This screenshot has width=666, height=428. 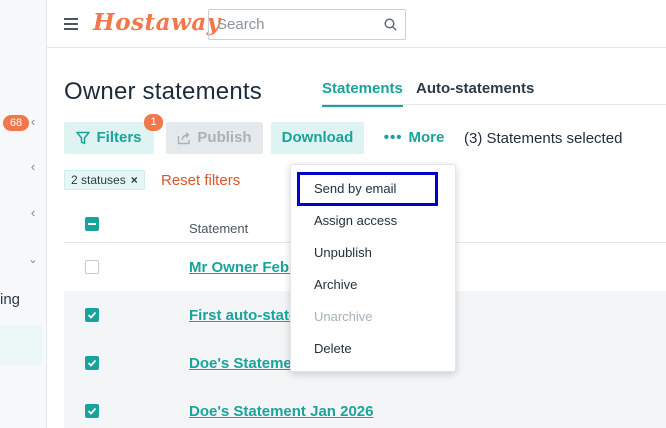 I want to click on selection-count-text: (3) Statements selected, so click(x=543, y=138).